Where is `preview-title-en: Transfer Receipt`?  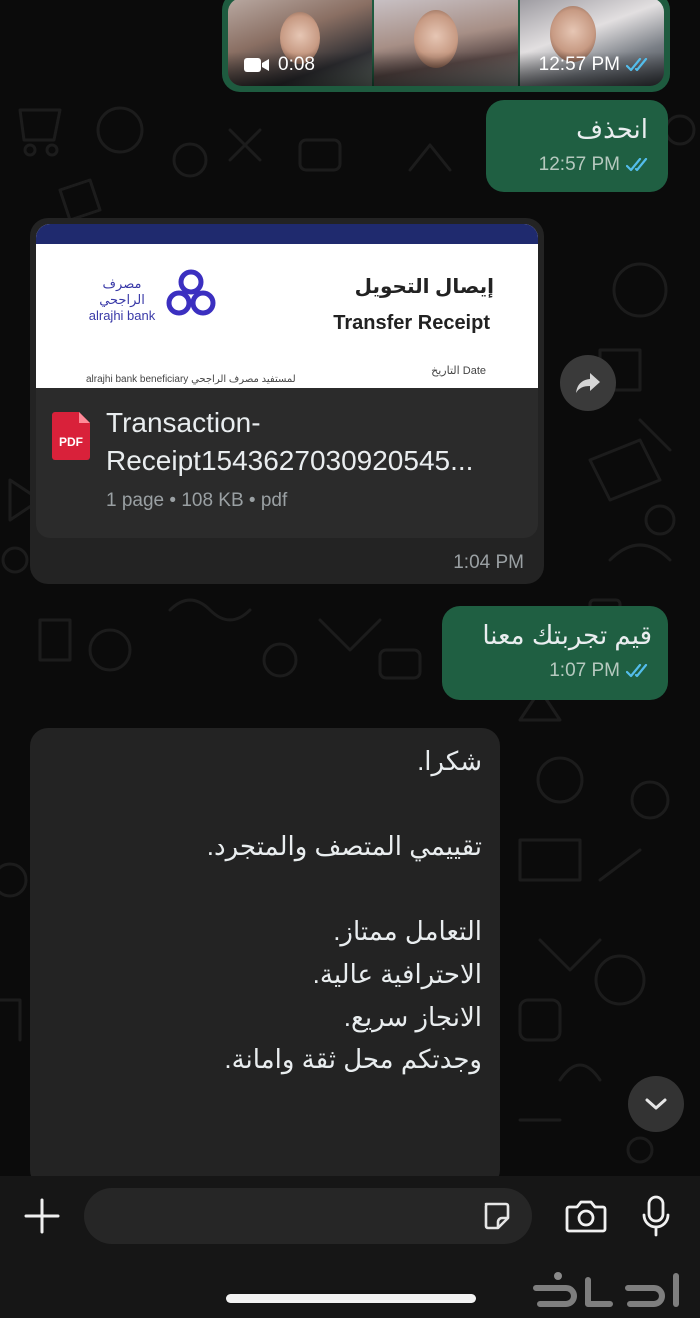 preview-title-en: Transfer Receipt is located at coordinates (411, 323).